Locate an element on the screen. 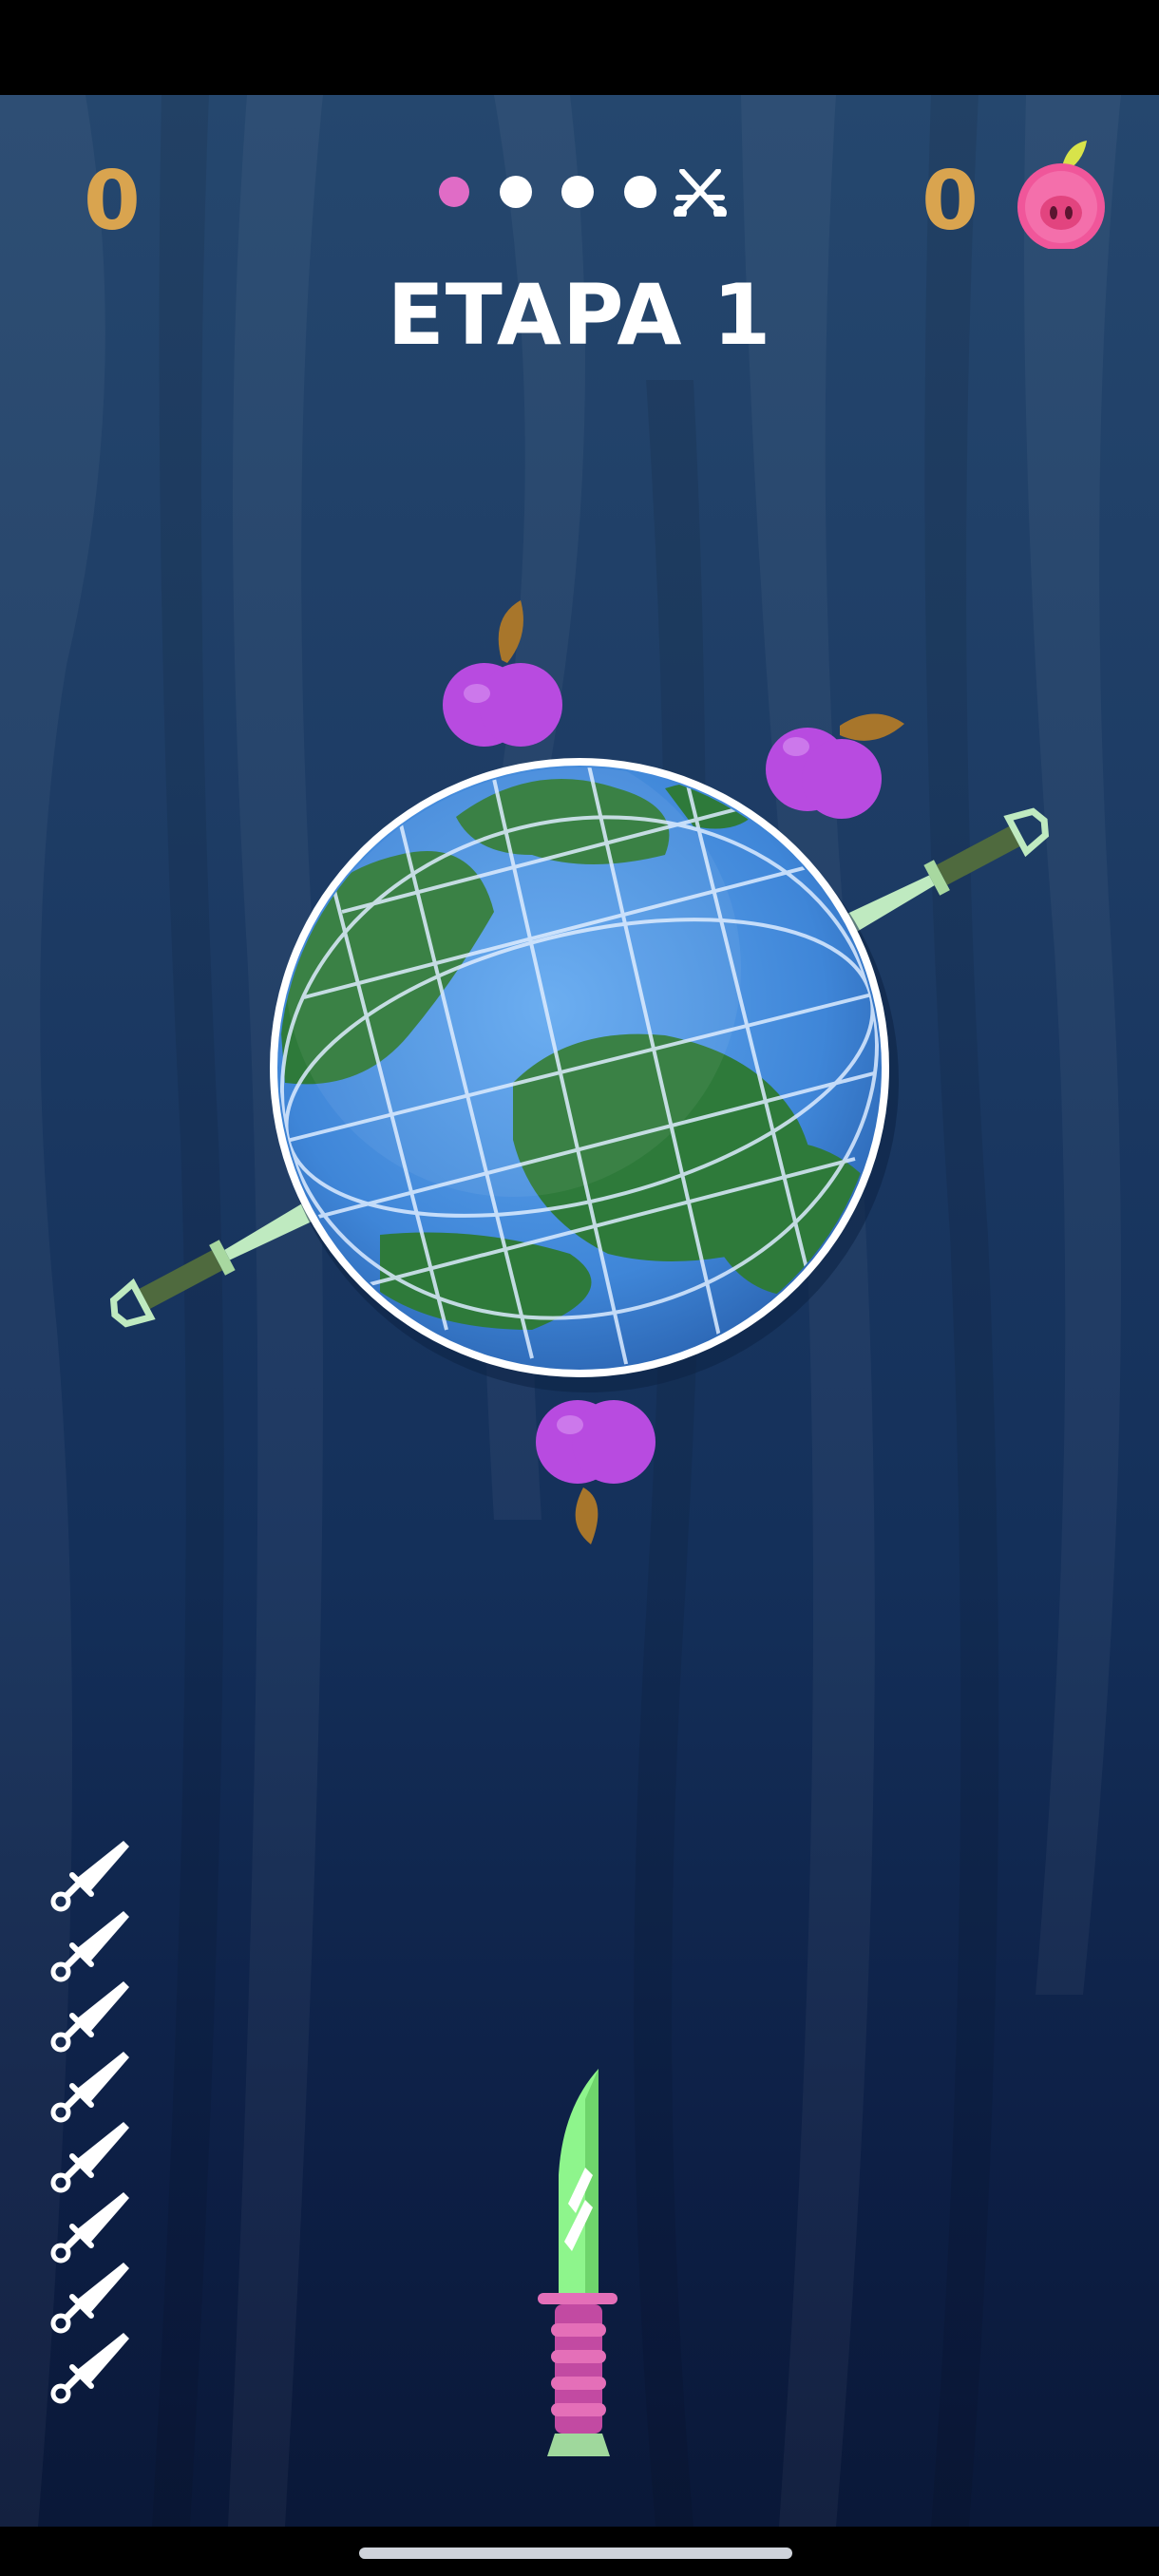 The height and width of the screenshot is (2576, 1159). globe-target is located at coordinates (584, 1075).